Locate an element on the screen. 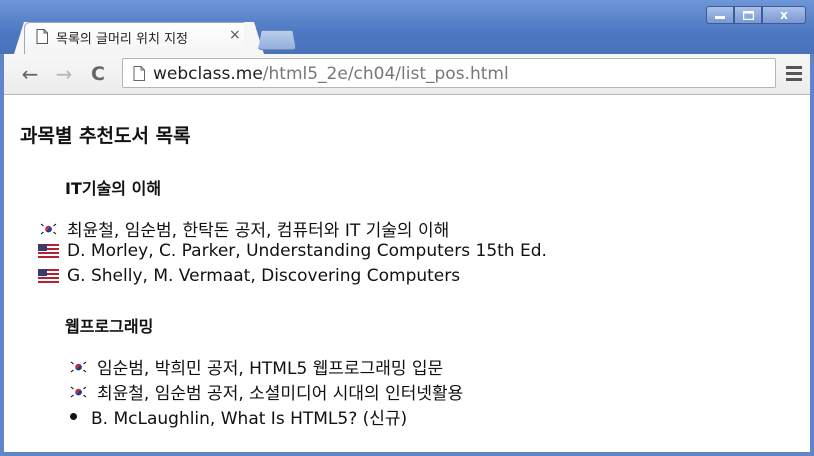 Image resolution: width=814 pixels, height=456 pixels. url-text: webclass.me/html5_2e/ch04/list_pos.html is located at coordinates (331, 74).